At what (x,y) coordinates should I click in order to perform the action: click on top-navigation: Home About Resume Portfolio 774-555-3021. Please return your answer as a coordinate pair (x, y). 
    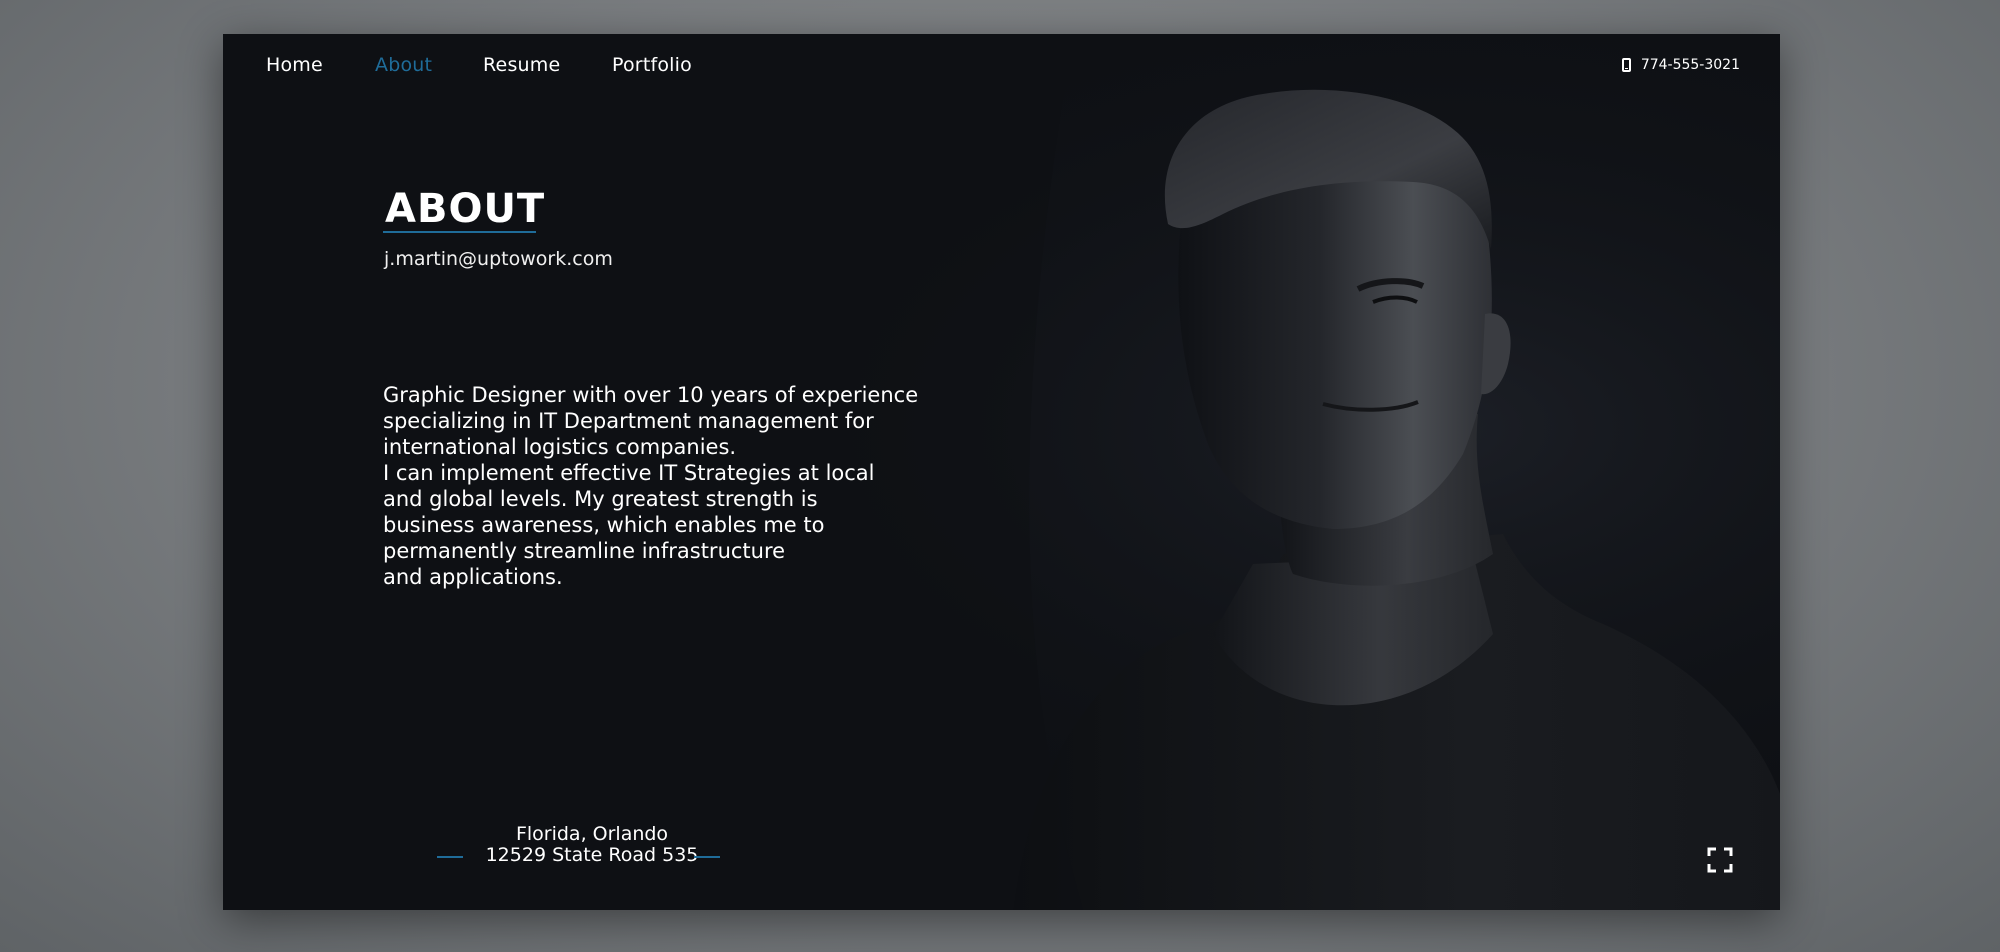
    Looking at the image, I should click on (1001, 71).